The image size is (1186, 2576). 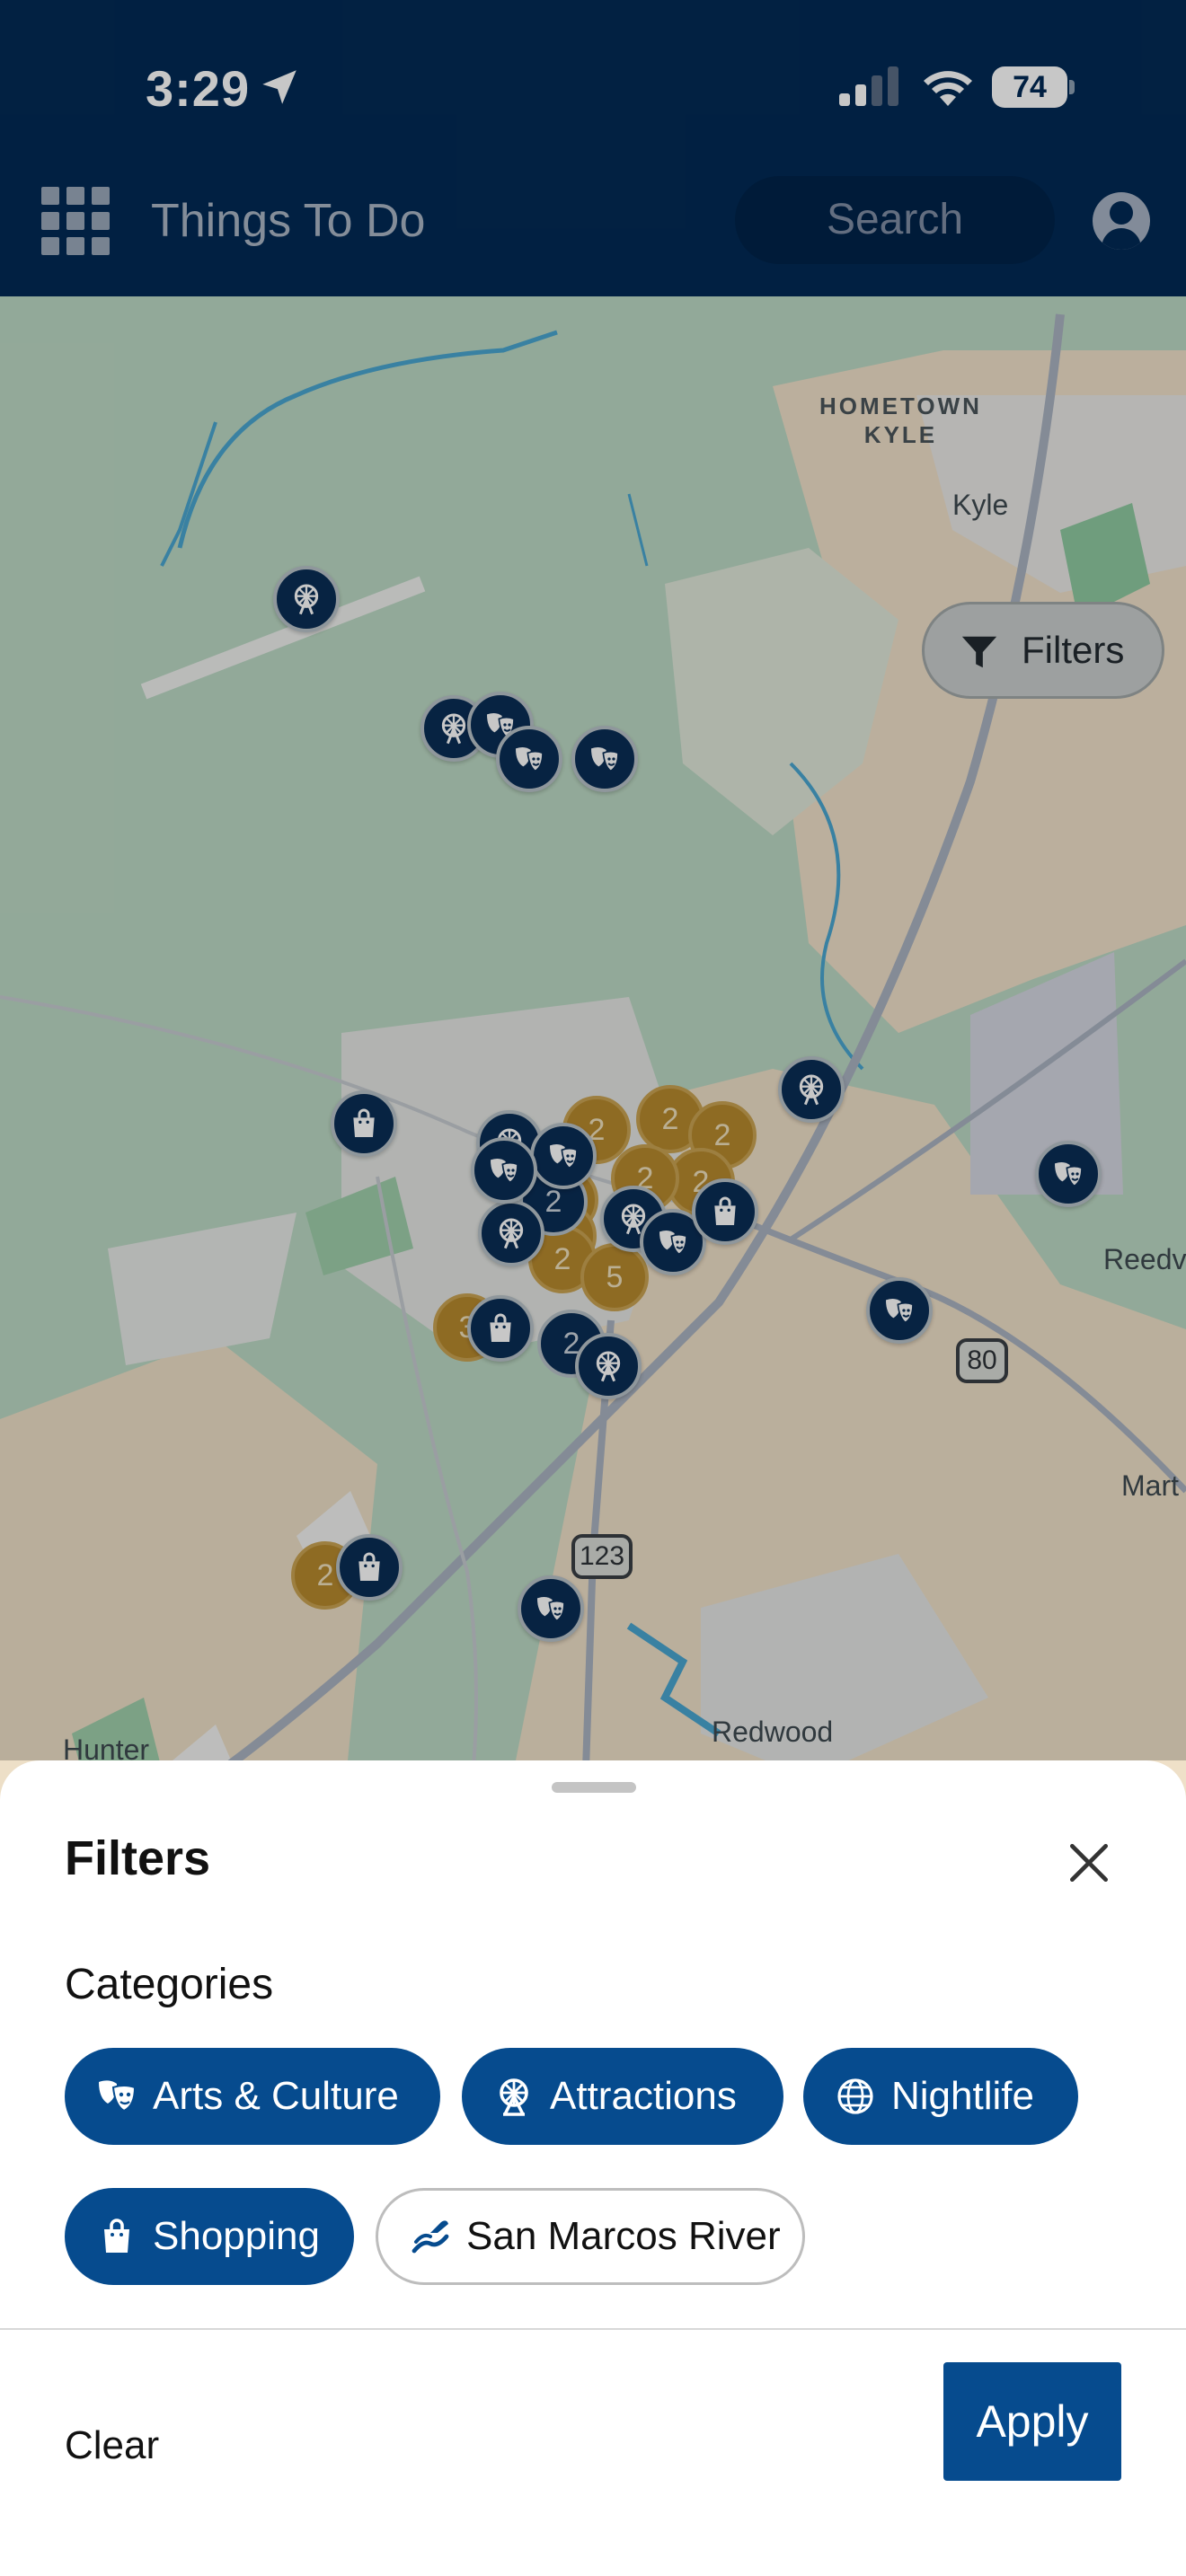 What do you see at coordinates (198, 88) in the screenshot?
I see `status-time: 3:29` at bounding box center [198, 88].